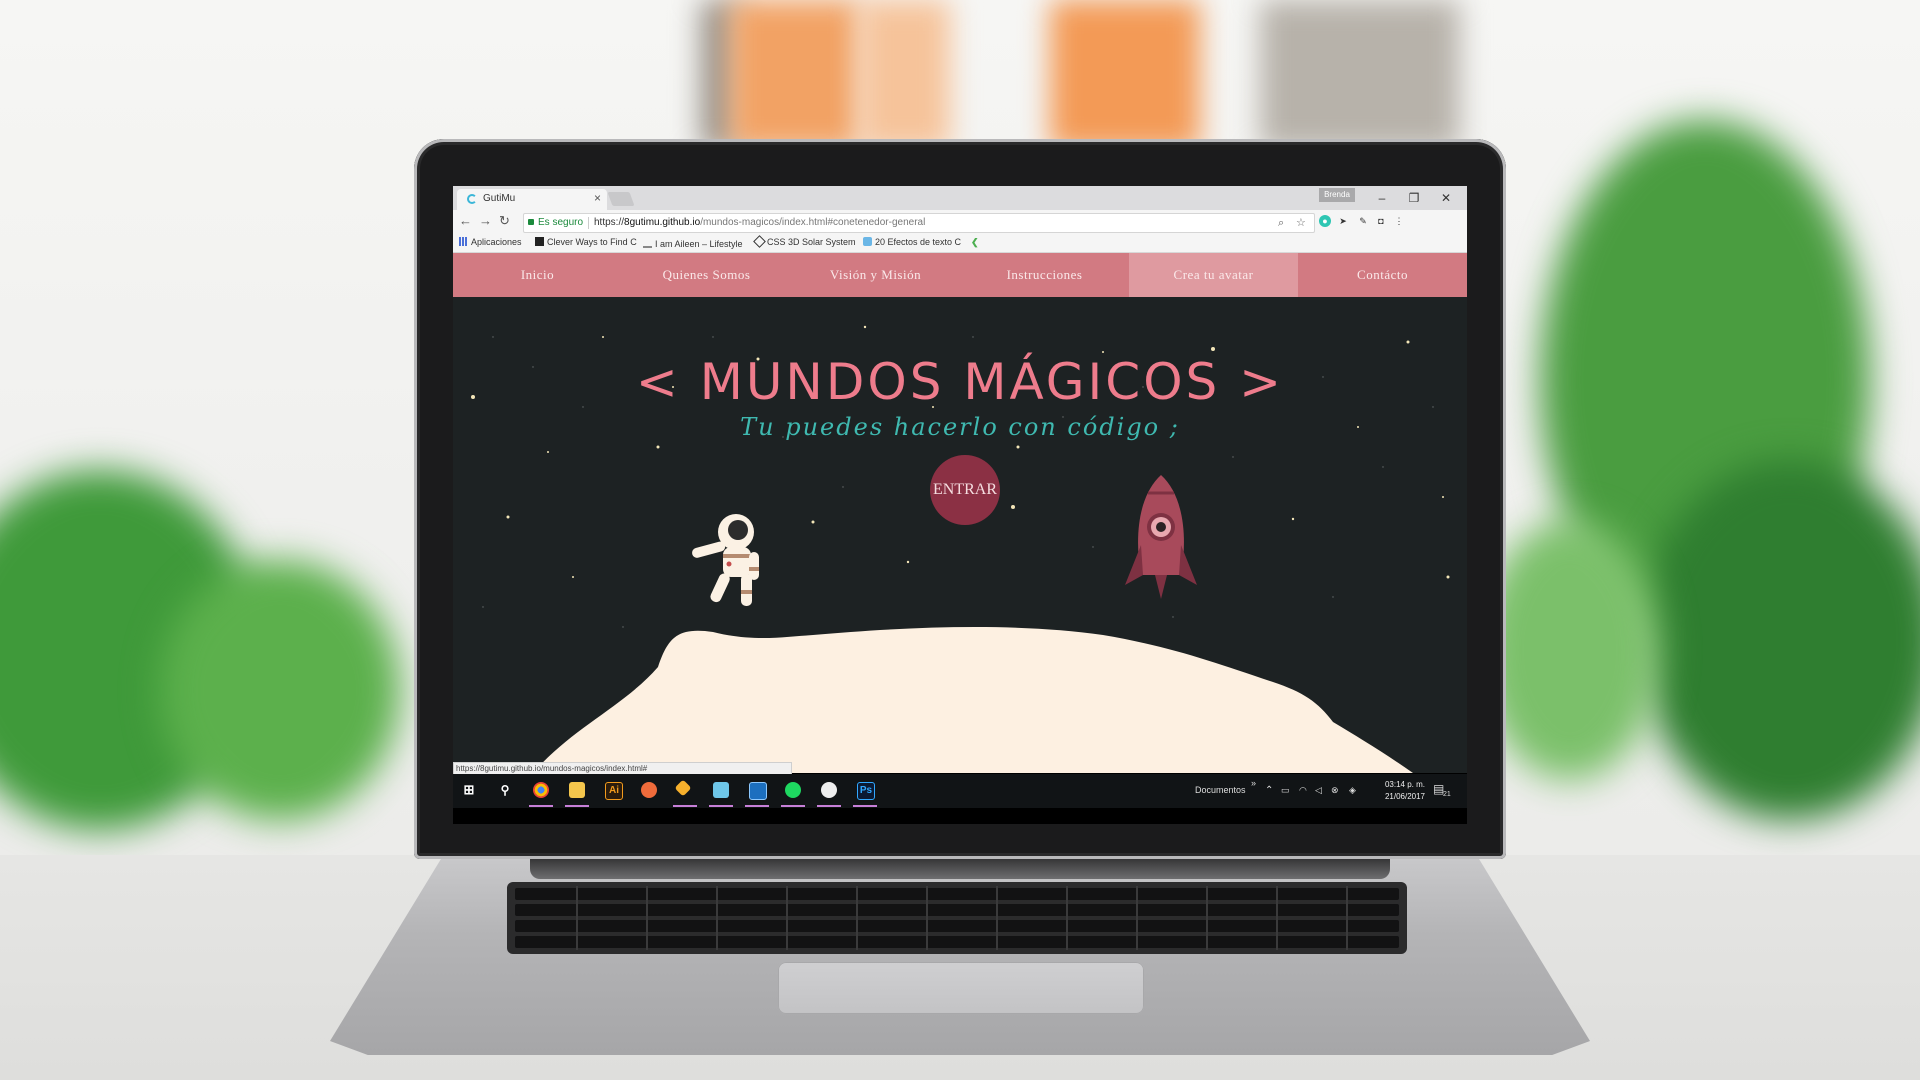 The width and height of the screenshot is (1920, 1080). What do you see at coordinates (621, 199) in the screenshot?
I see `new-tab-button` at bounding box center [621, 199].